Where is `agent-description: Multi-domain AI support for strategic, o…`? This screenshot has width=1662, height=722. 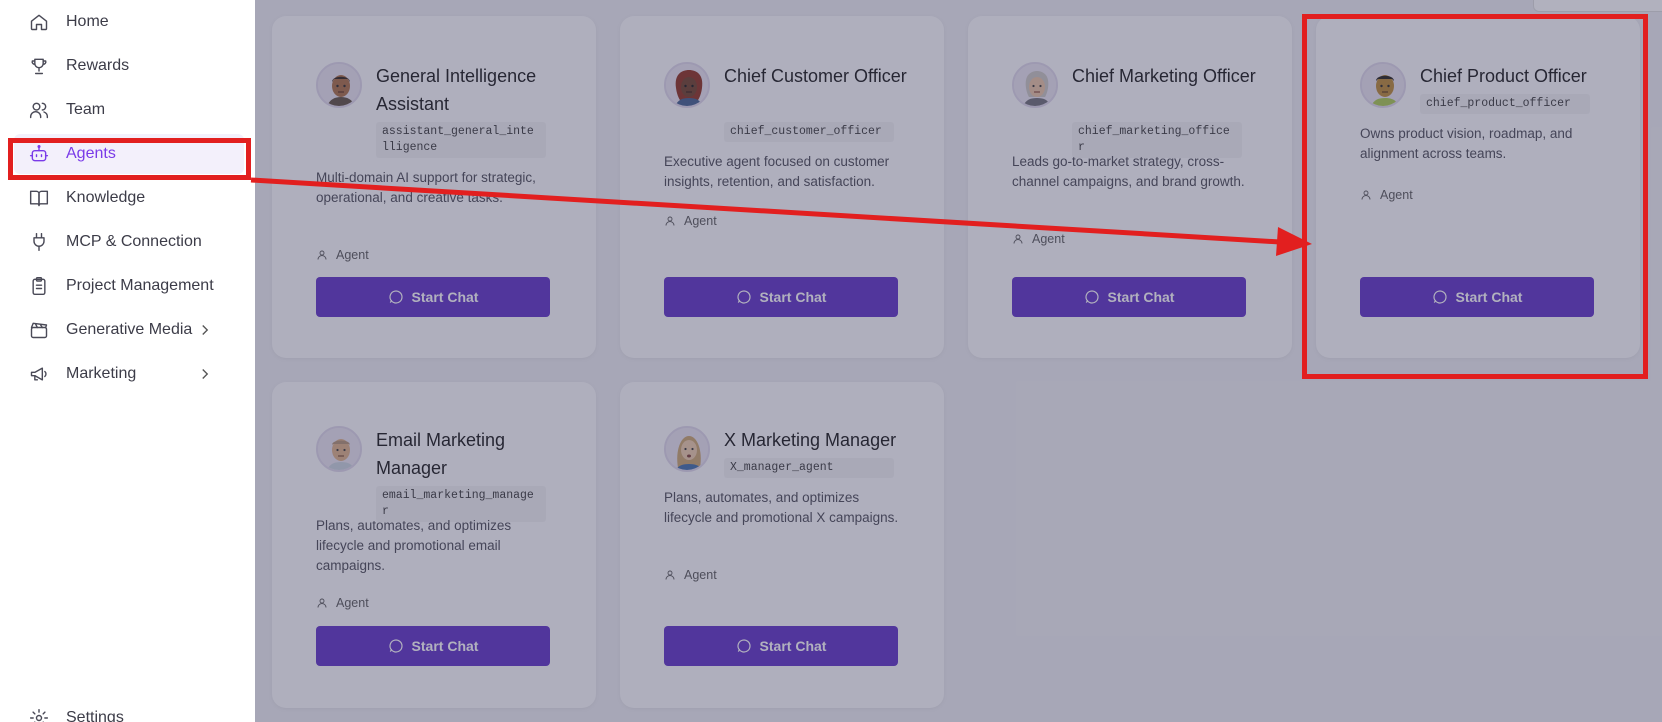
agent-description: Multi-domain AI support for strategic, o… is located at coordinates (426, 187).